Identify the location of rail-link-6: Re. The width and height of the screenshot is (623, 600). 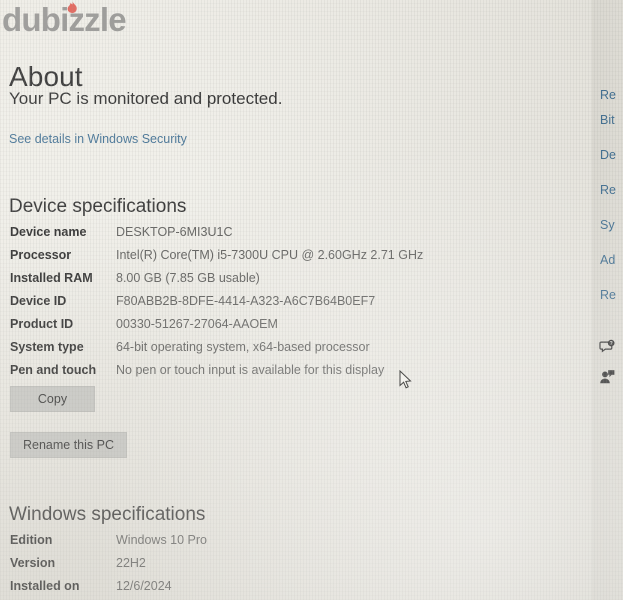
(608, 295).